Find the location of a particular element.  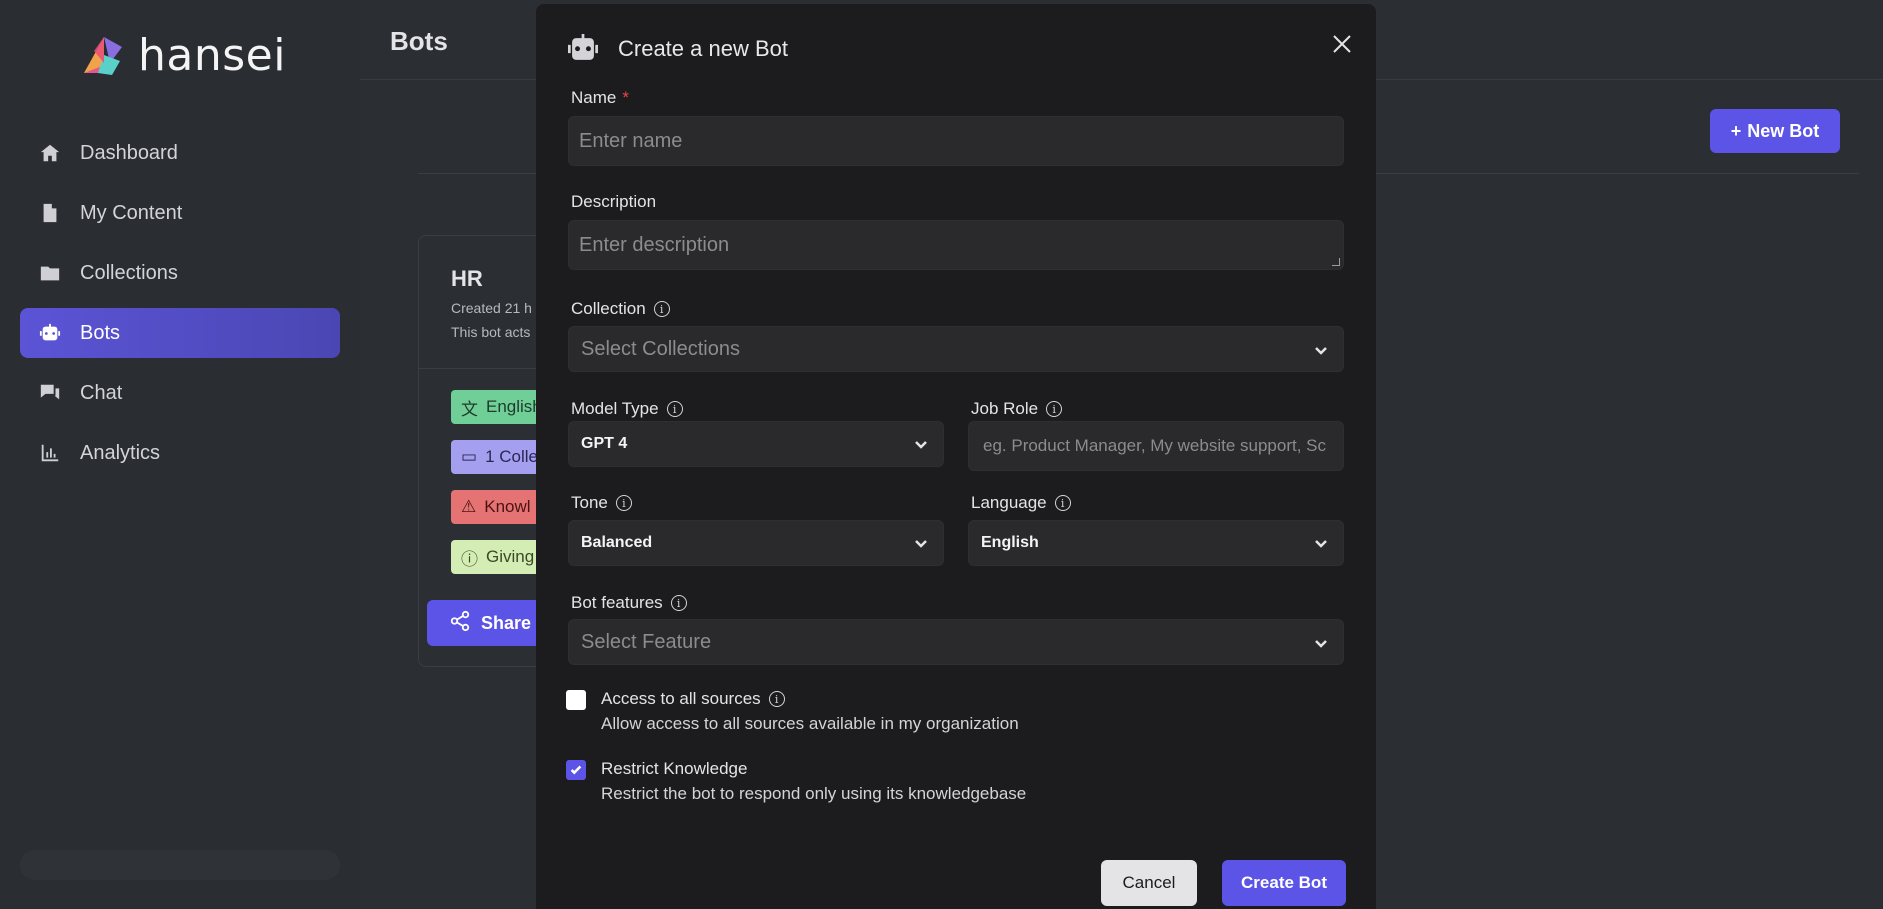

sidebar-item-label: Dashboard is located at coordinates (129, 152).